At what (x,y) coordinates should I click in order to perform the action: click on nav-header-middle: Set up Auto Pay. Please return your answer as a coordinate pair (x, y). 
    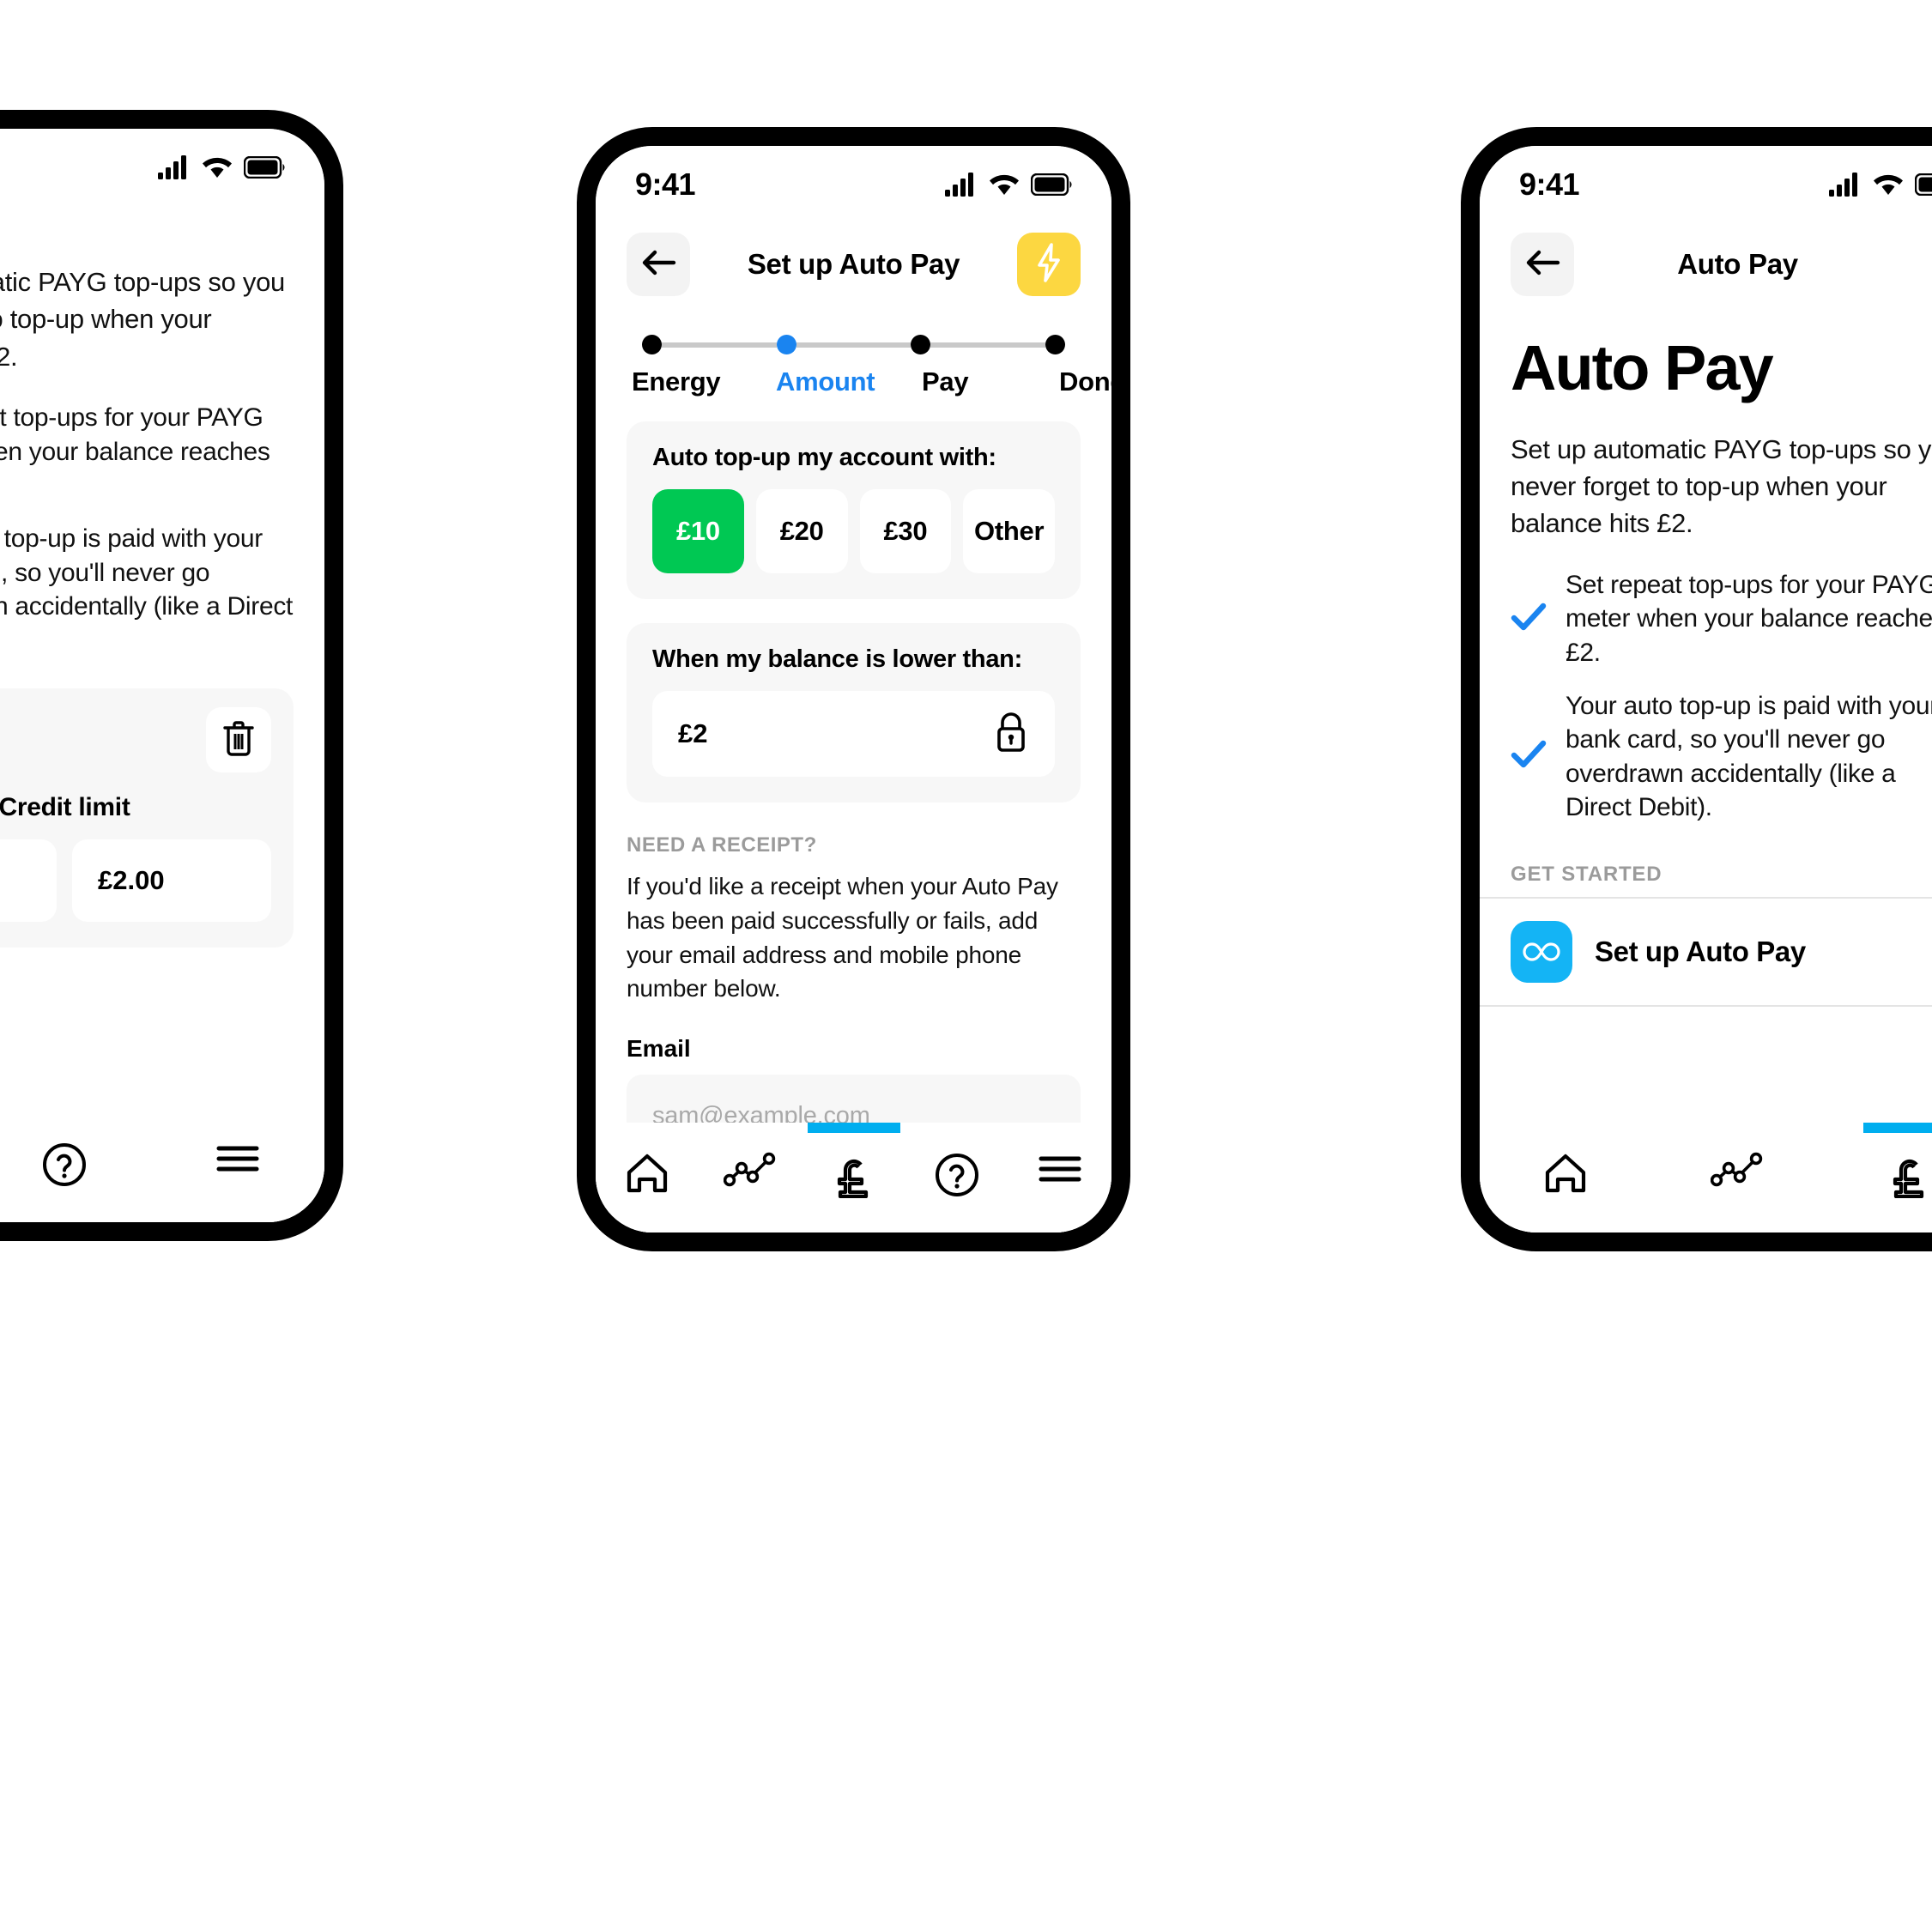
    Looking at the image, I should click on (854, 253).